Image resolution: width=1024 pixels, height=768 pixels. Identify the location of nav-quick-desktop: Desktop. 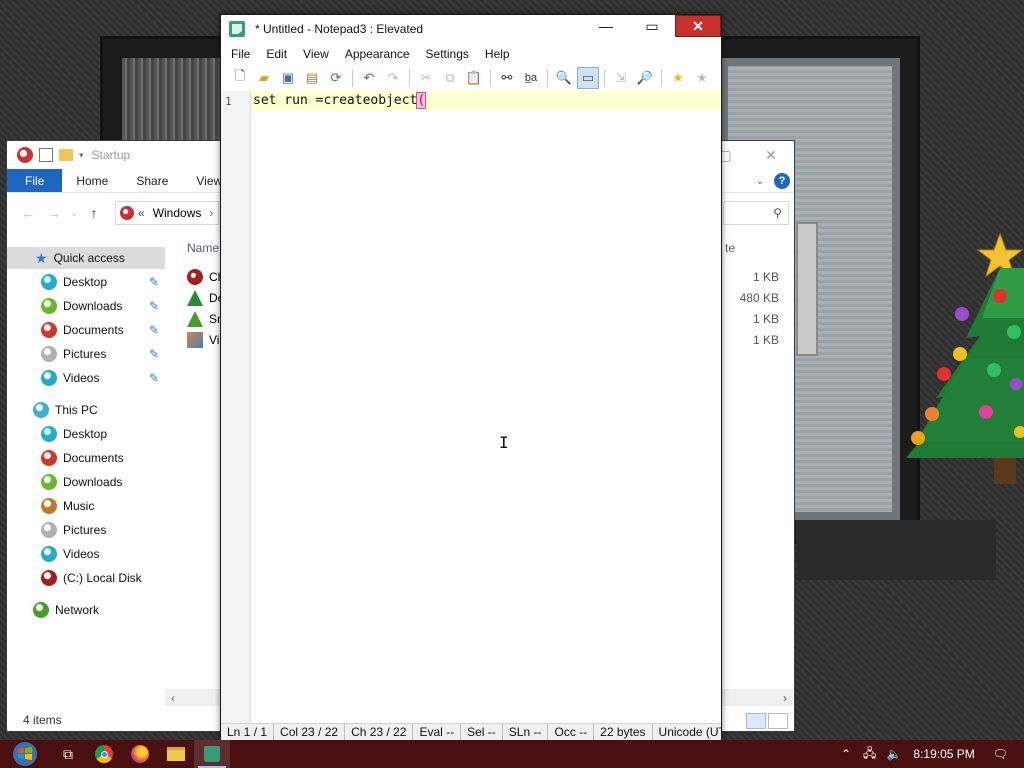
(74, 282).